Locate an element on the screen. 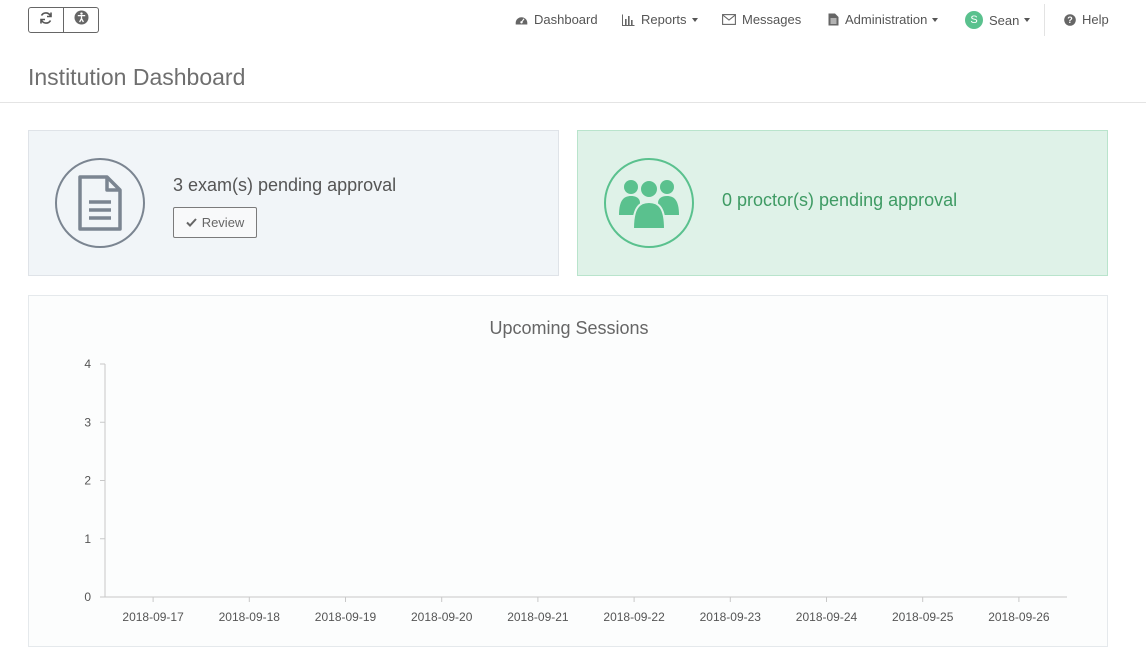 This screenshot has height=672, width=1146. nav-administration: Administration is located at coordinates (883, 19).